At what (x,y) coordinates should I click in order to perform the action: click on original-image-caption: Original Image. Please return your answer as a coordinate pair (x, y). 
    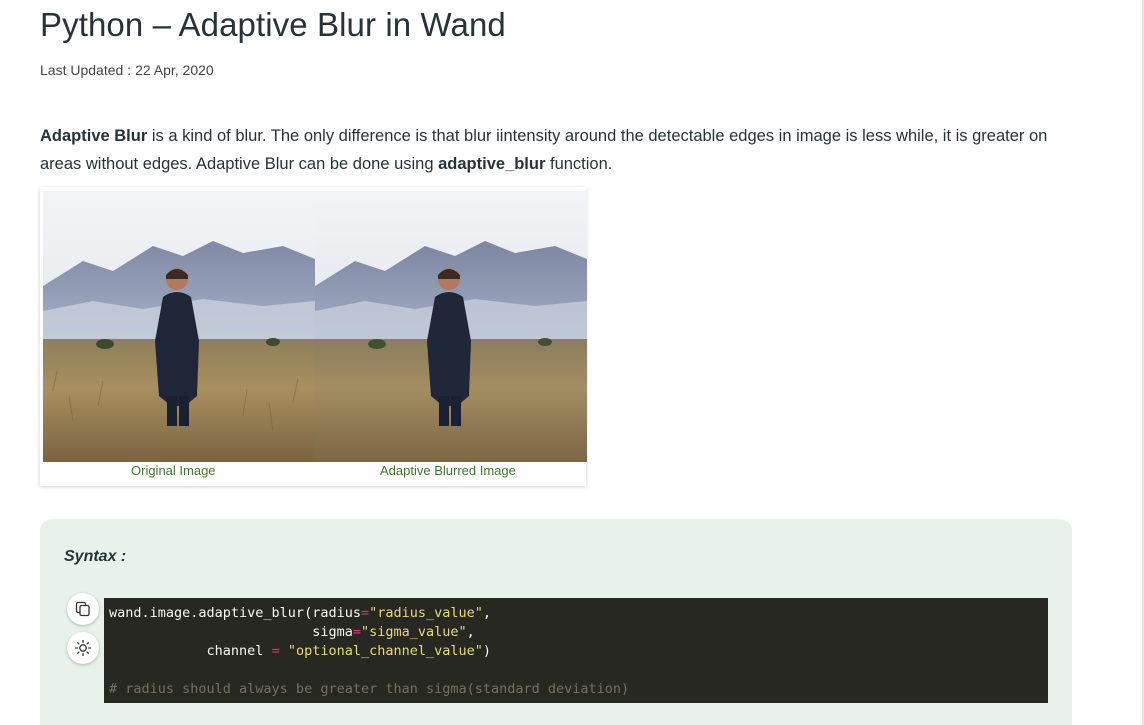
    Looking at the image, I should click on (173, 470).